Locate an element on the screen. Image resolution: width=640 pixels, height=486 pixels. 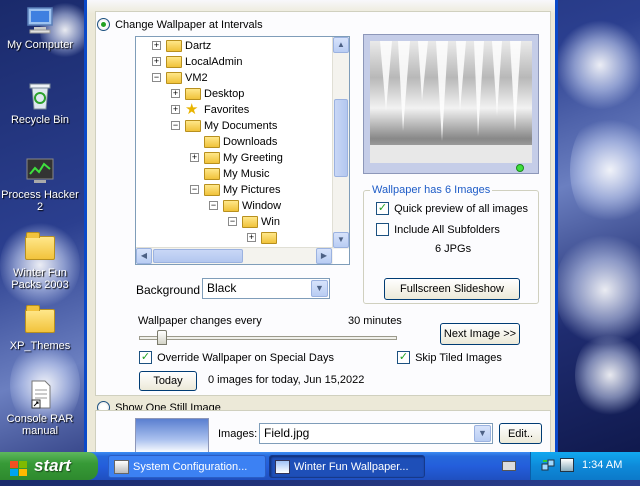
tree-item: My Music is located at coordinates (236, 174).